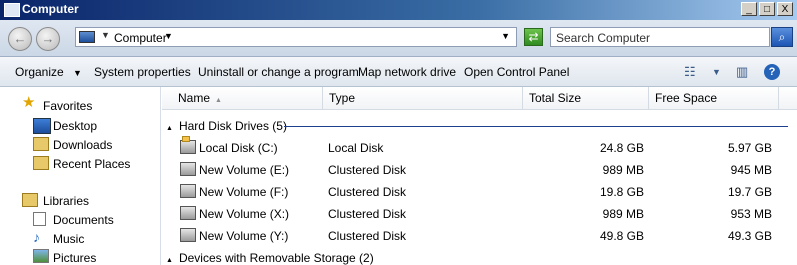  Describe the element at coordinates (356, 148) in the screenshot. I see `drive-type: Local Disk` at that location.